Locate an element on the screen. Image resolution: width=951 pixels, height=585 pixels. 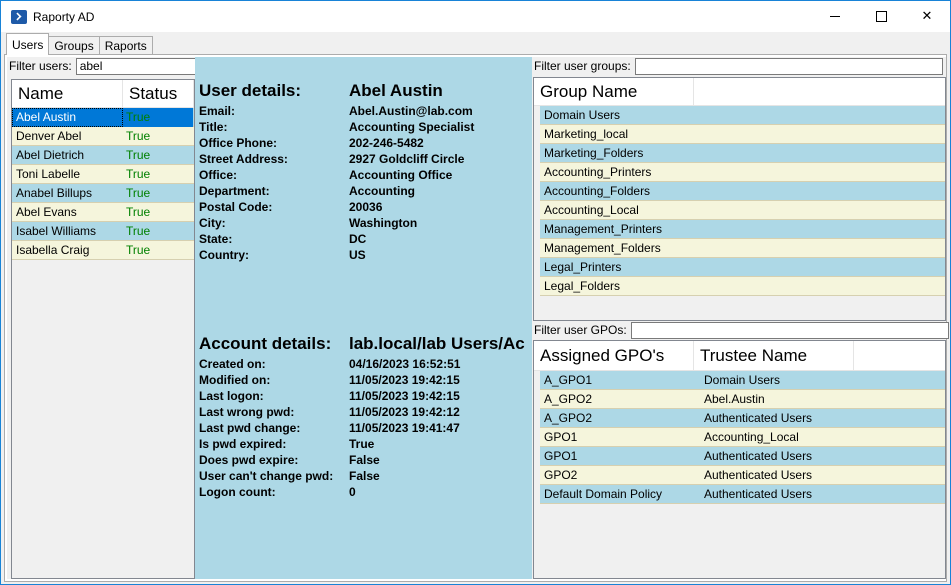
window-controls: ✕ is located at coordinates (881, 16).